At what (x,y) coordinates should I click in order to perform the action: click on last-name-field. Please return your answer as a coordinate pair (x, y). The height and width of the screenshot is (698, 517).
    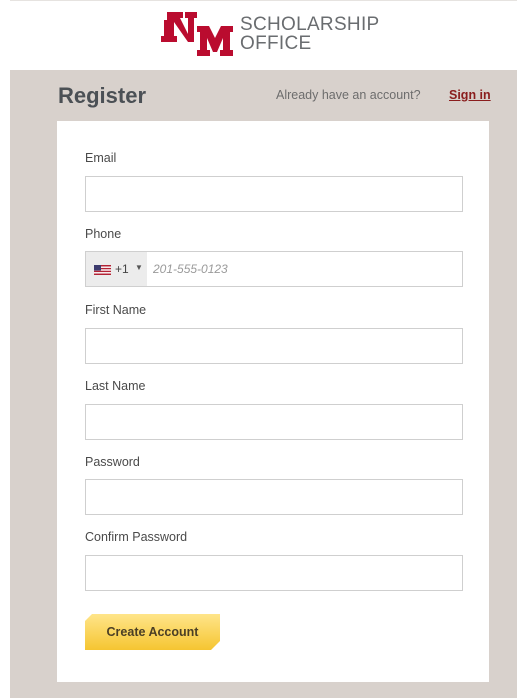
    Looking at the image, I should click on (274, 422).